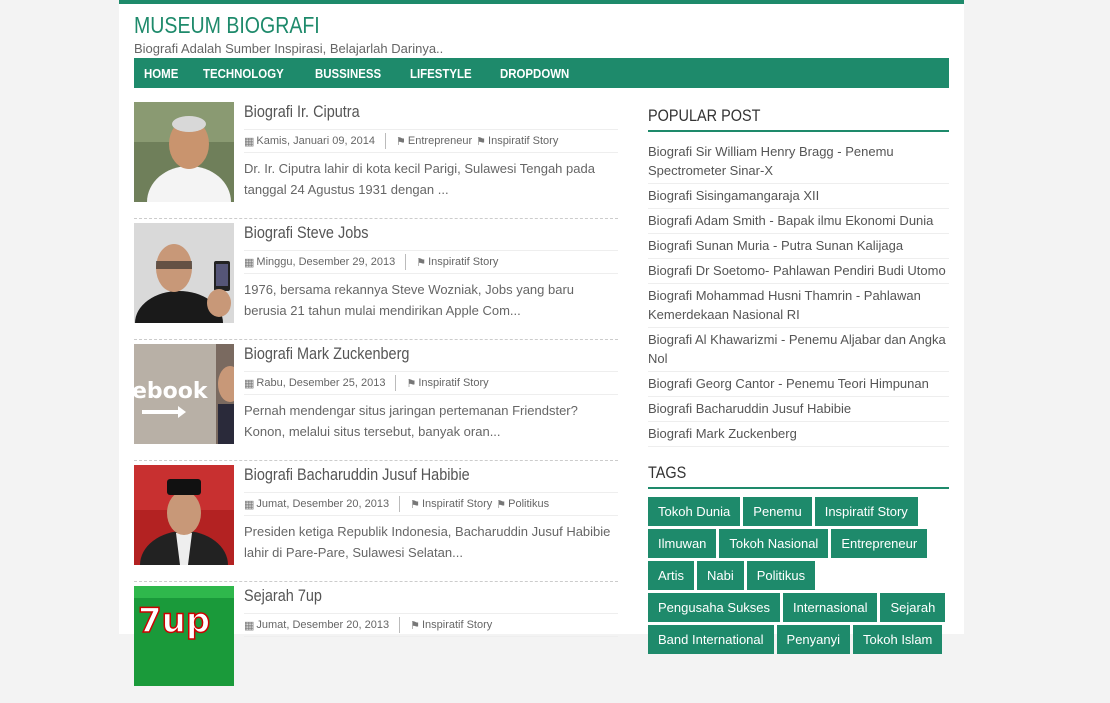 Image resolution: width=1110 pixels, height=703 pixels. Describe the element at coordinates (243, 73) in the screenshot. I see `nav-technology: TECHNOLOGY` at that location.